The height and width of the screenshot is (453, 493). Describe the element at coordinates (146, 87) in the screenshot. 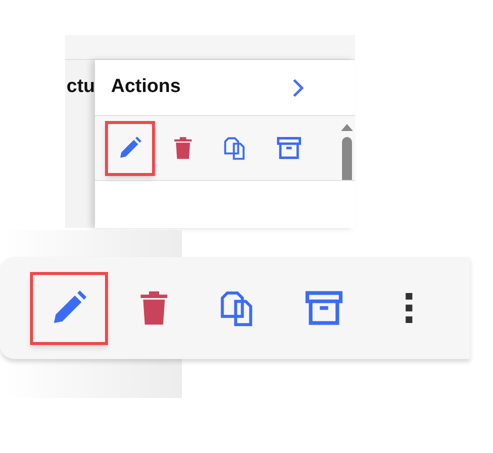

I see `panel-title: Actions` at that location.